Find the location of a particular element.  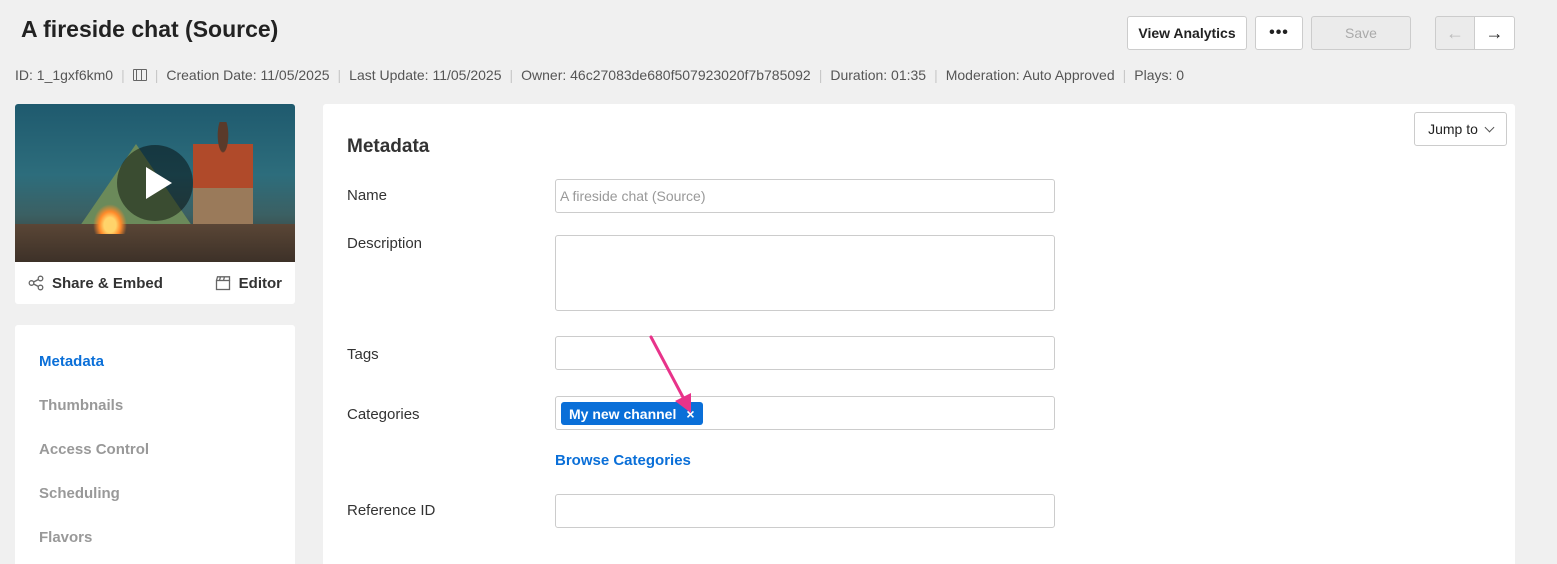

entry-navigation: ← → is located at coordinates (1475, 33).